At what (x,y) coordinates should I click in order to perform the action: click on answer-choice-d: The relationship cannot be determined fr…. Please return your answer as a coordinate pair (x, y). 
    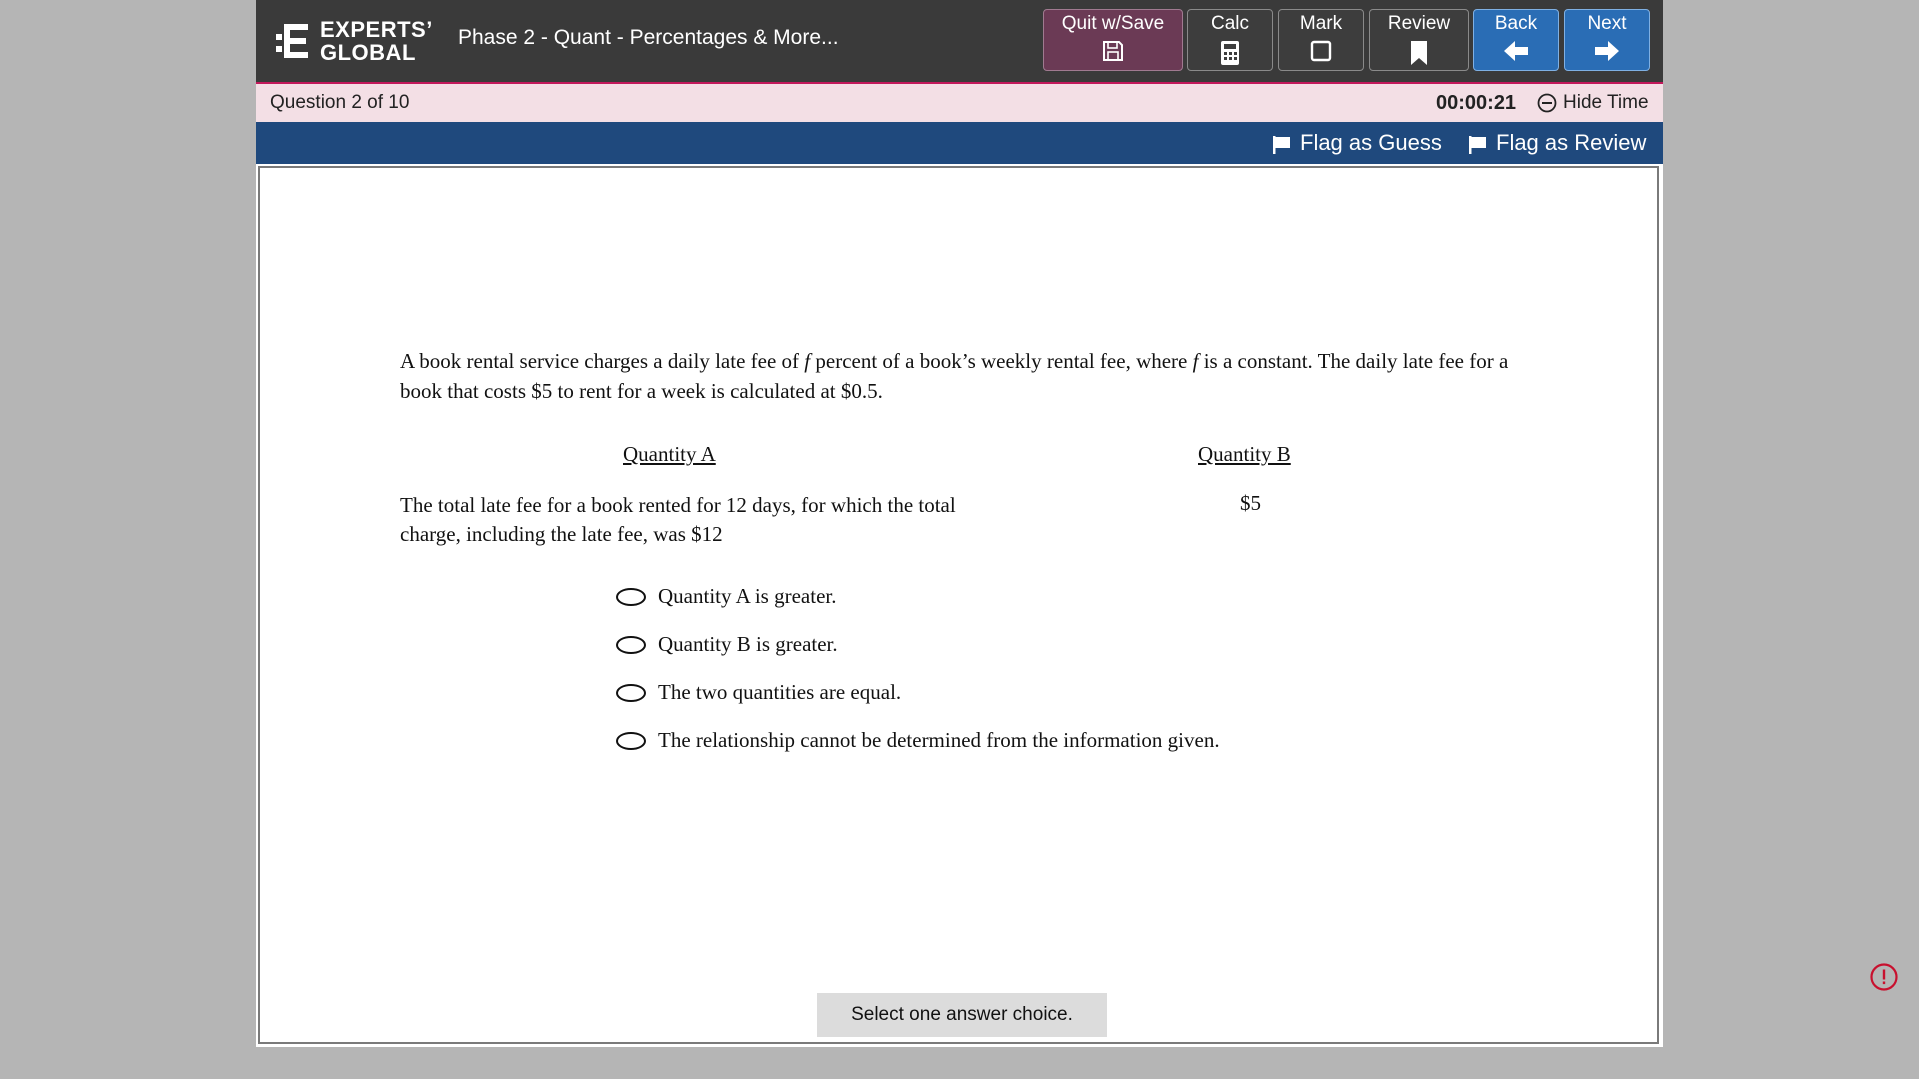
    Looking at the image, I should click on (966, 741).